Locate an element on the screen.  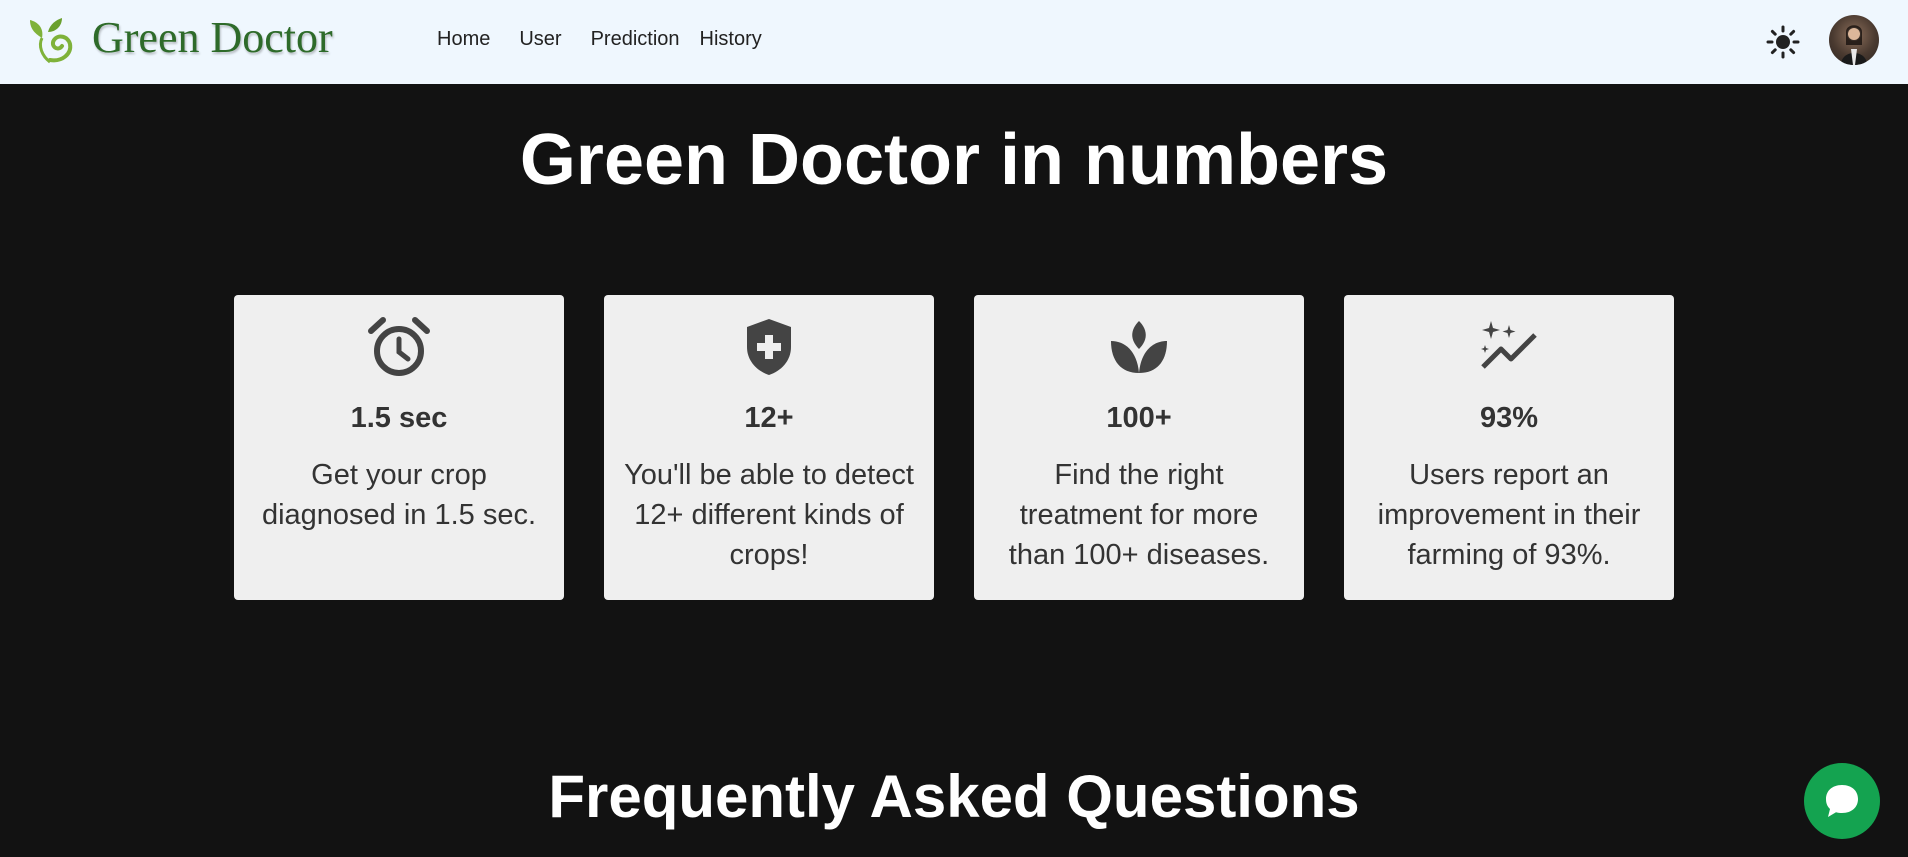
nav-history-link: History is located at coordinates (731, 39).